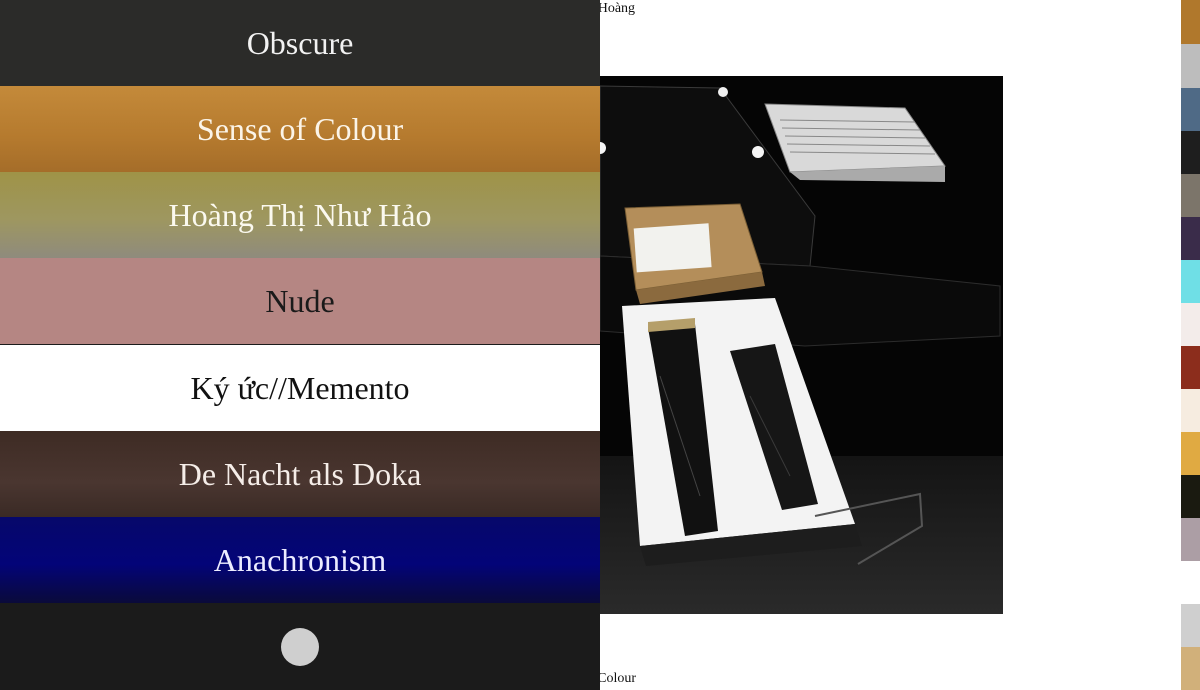 This screenshot has height=690, width=1200. I want to click on menu-item-label: Nude, so click(300, 300).